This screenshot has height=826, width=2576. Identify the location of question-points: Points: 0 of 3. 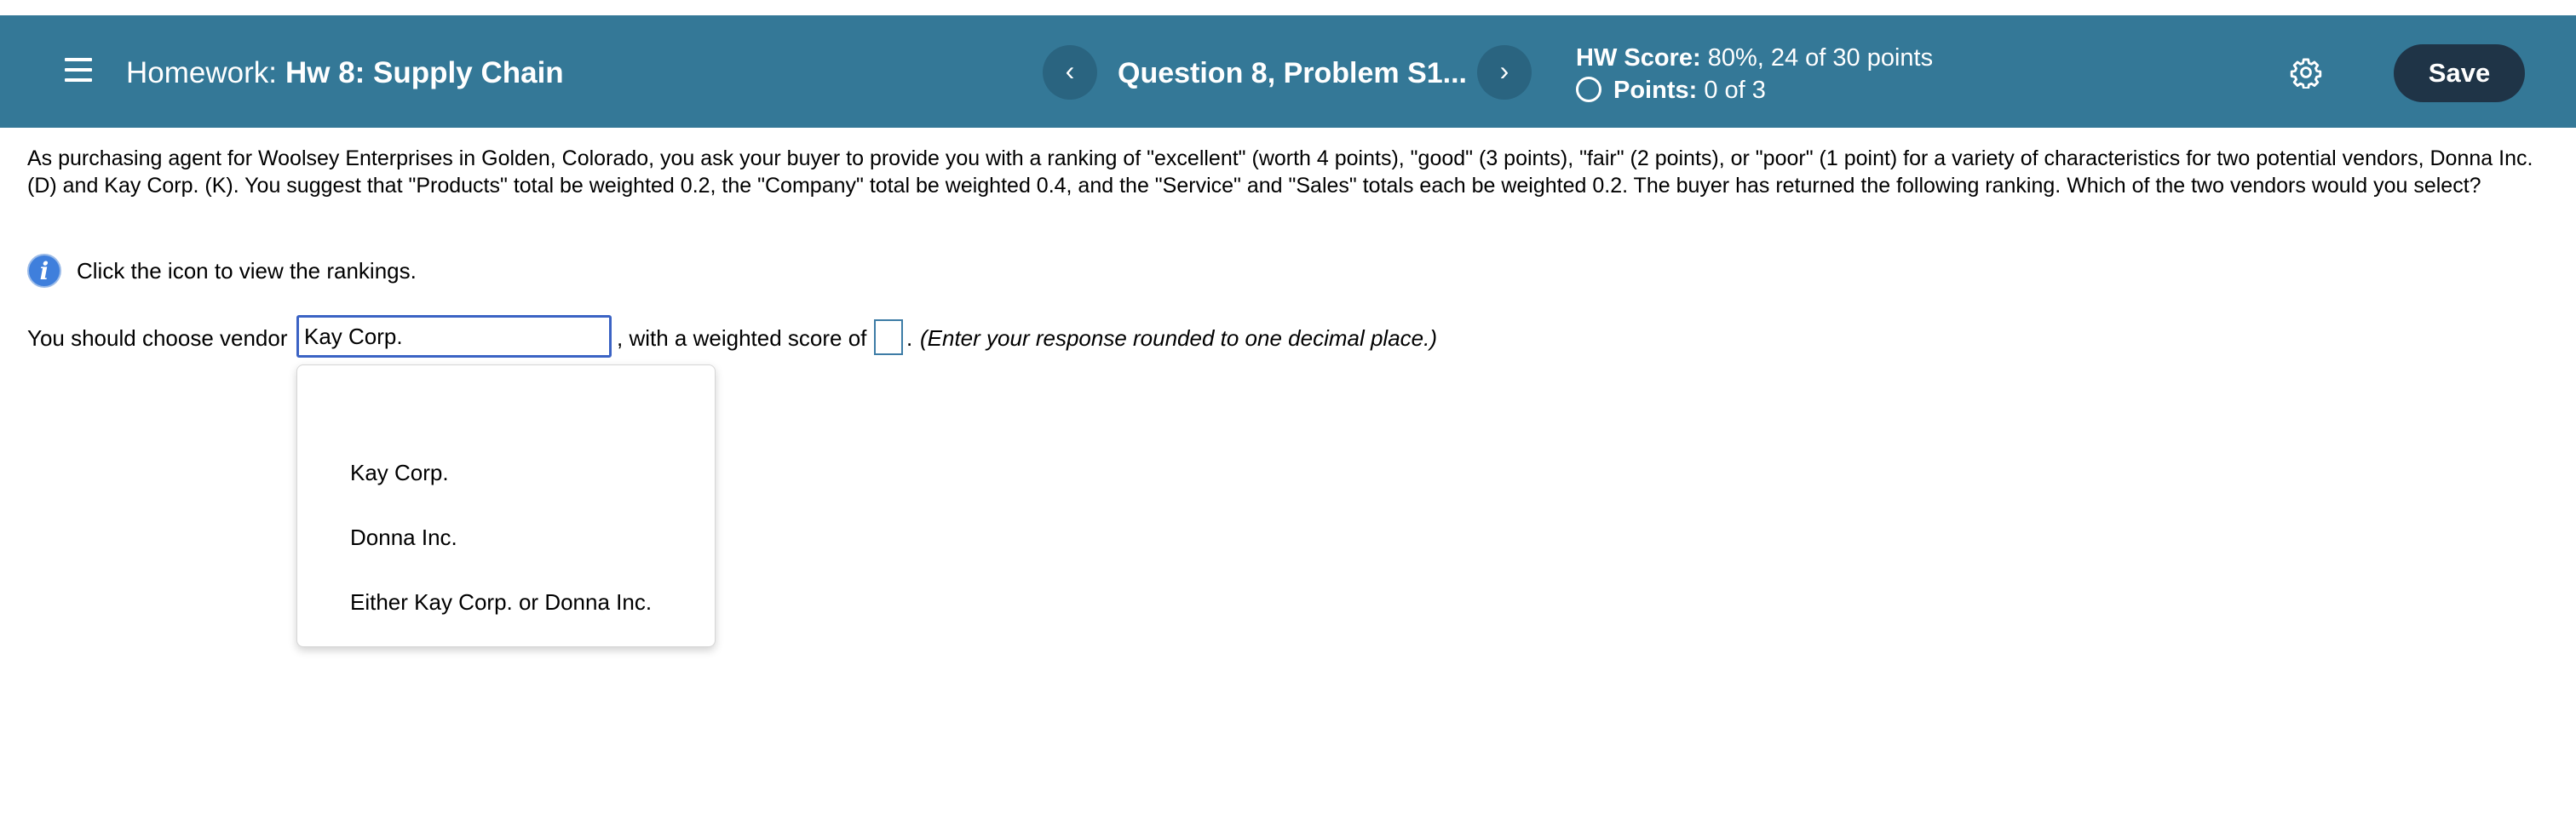
(1671, 90).